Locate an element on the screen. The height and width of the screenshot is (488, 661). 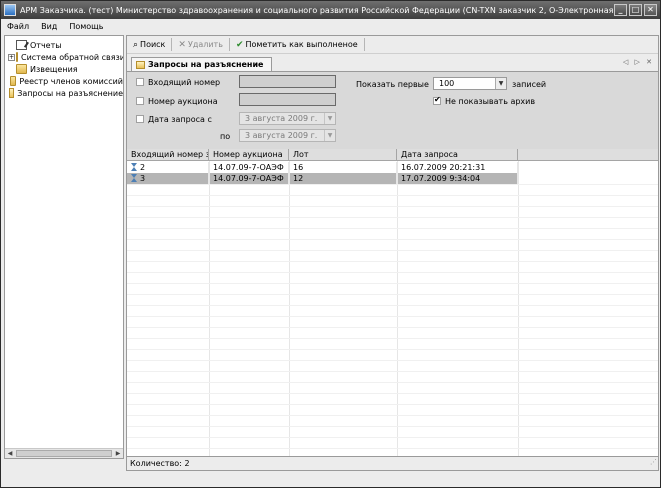
delete-icon: ✕ is located at coordinates (182, 44).